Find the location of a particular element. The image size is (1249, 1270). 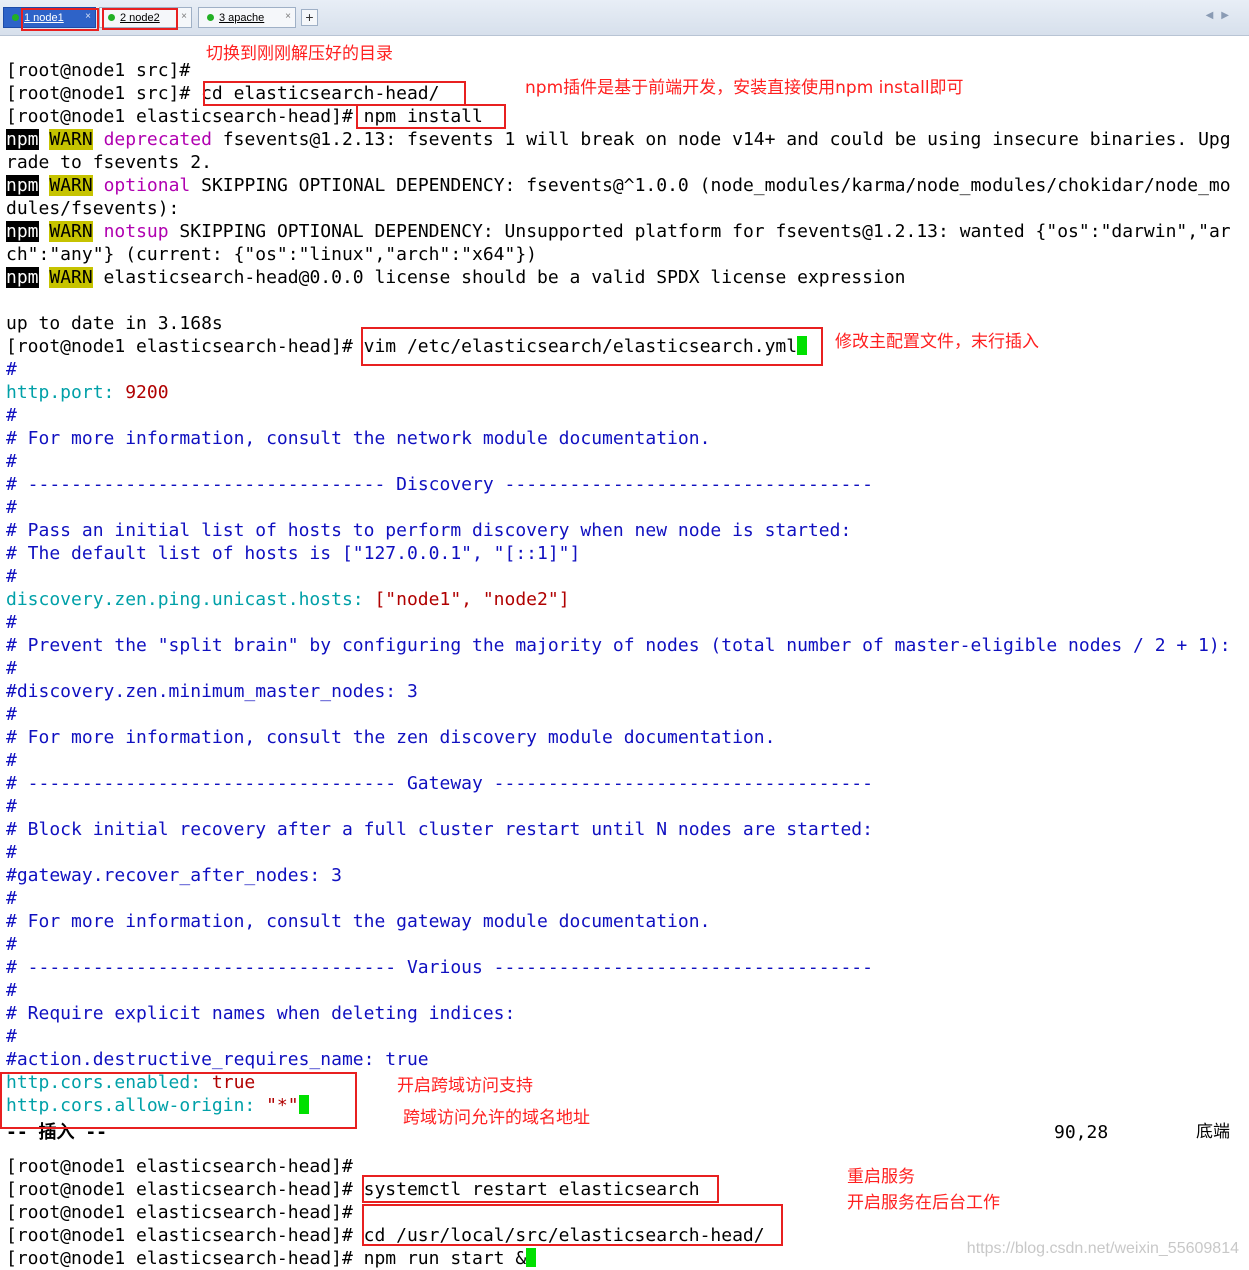

warning-type: notsup is located at coordinates (136, 231).